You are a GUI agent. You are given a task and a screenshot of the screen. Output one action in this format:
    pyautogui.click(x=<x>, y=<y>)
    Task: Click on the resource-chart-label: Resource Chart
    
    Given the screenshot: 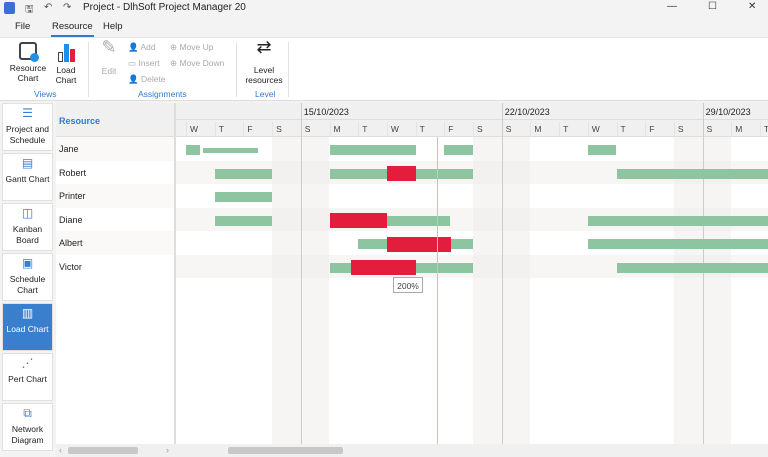 What is the action you would take?
    pyautogui.click(x=28, y=73)
    